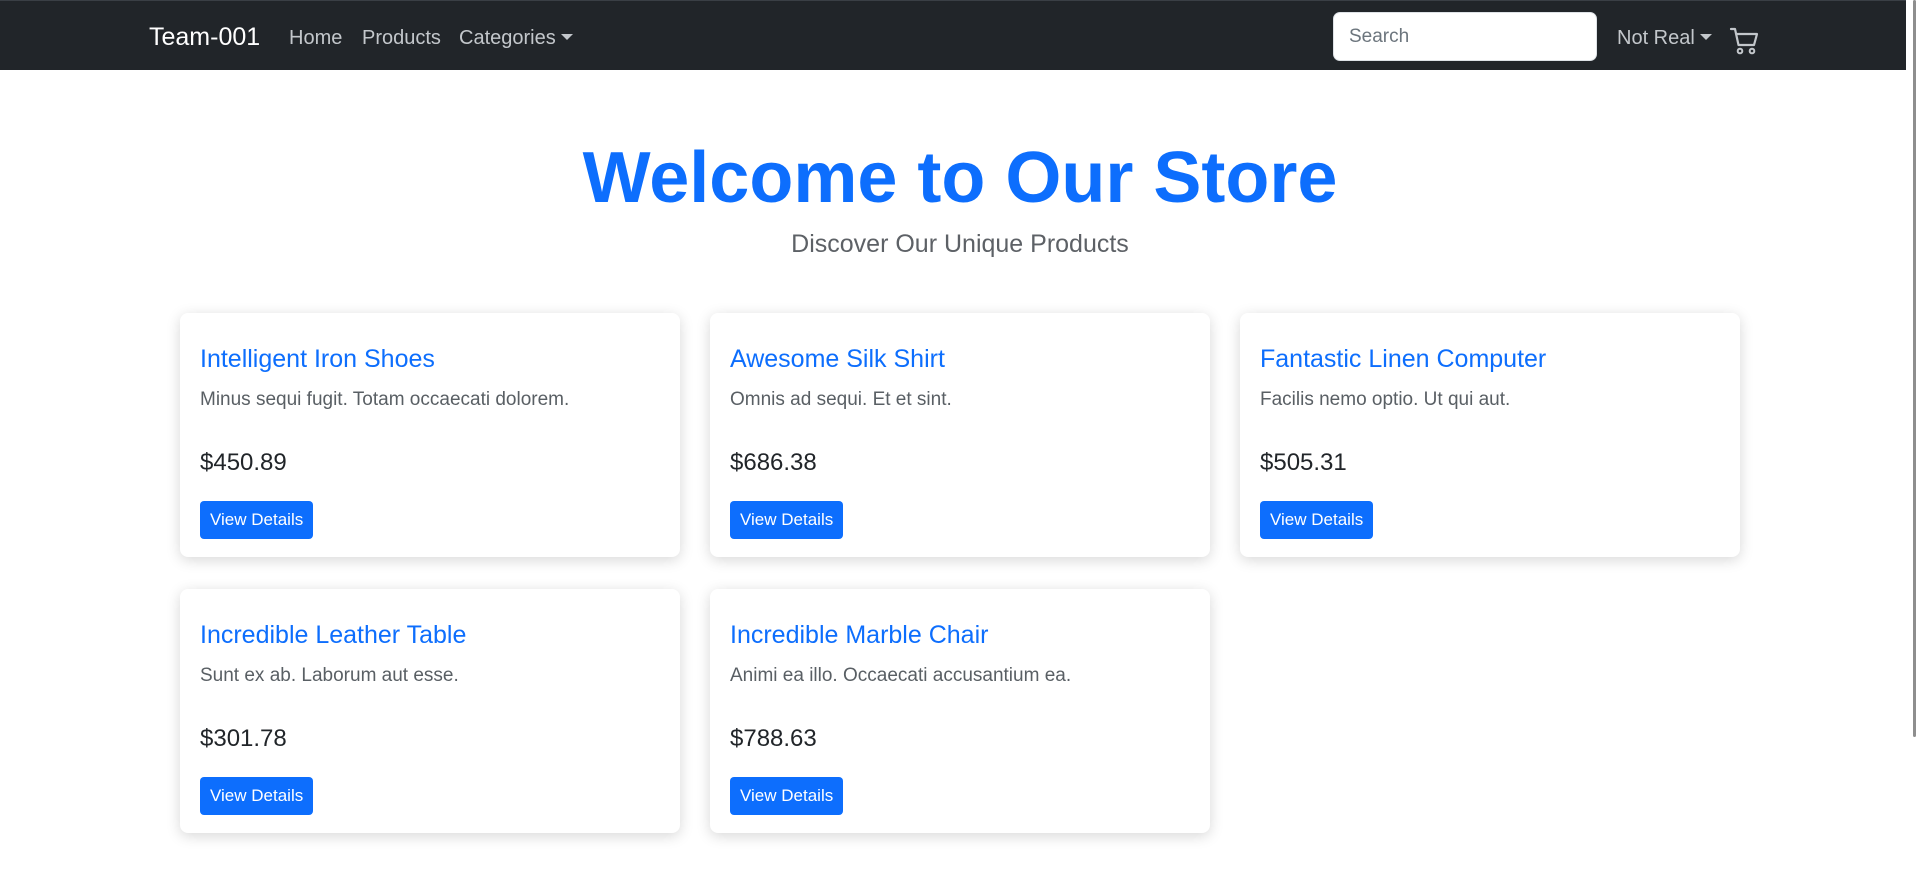 The width and height of the screenshot is (1920, 877). What do you see at coordinates (1744, 40) in the screenshot?
I see `cart-icon` at bounding box center [1744, 40].